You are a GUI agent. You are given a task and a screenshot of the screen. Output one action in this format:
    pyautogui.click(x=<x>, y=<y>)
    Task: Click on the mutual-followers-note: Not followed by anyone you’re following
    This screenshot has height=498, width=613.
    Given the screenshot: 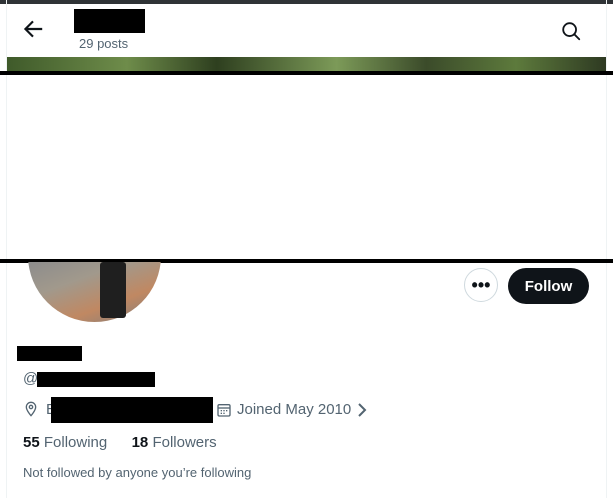 What is the action you would take?
    pyautogui.click(x=137, y=472)
    